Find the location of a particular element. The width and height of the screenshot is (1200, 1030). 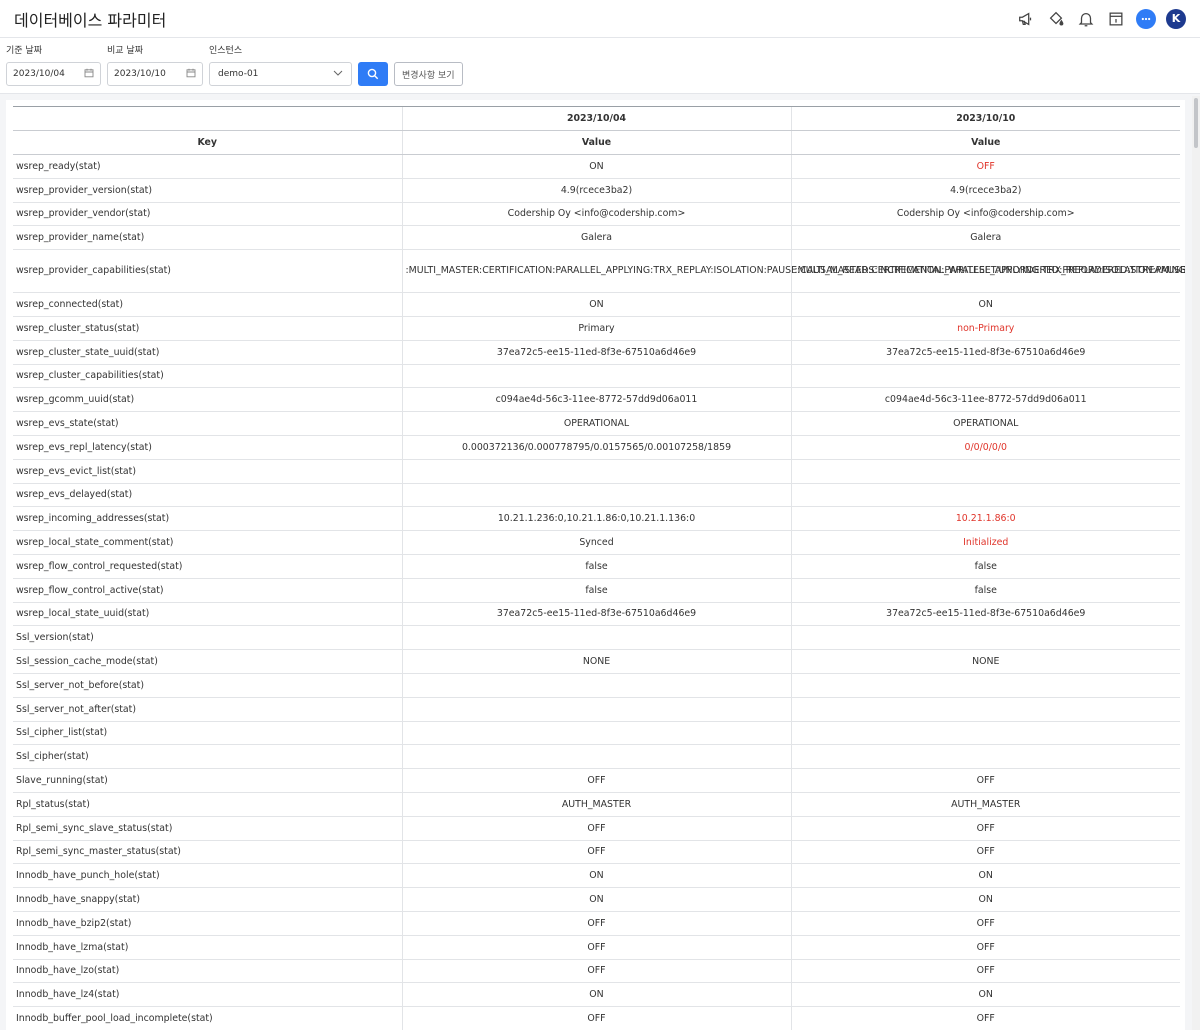

table-header-empty is located at coordinates (207, 118).